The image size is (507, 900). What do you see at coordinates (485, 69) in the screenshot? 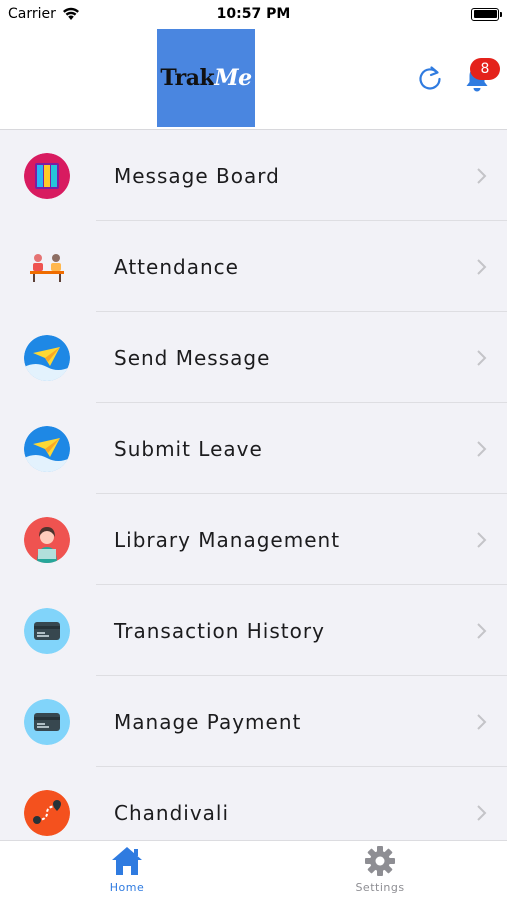
I see `notification-badge: 8` at bounding box center [485, 69].